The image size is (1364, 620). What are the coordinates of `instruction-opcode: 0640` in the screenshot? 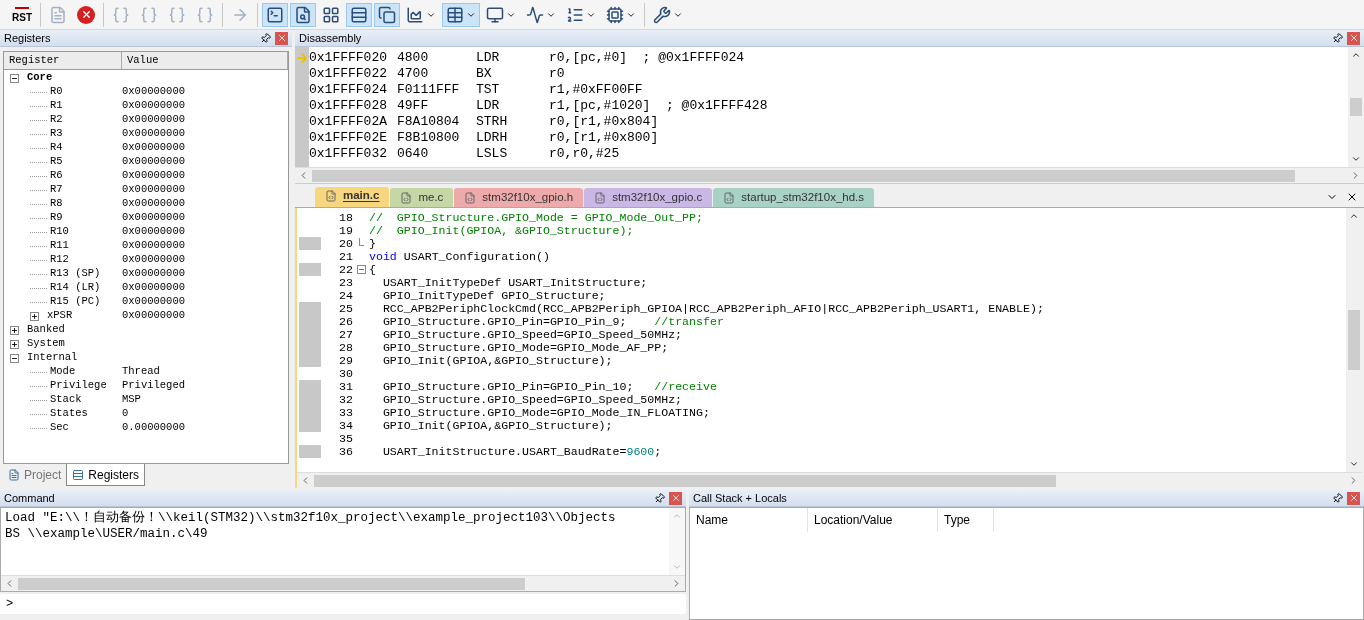 It's located at (413, 154).